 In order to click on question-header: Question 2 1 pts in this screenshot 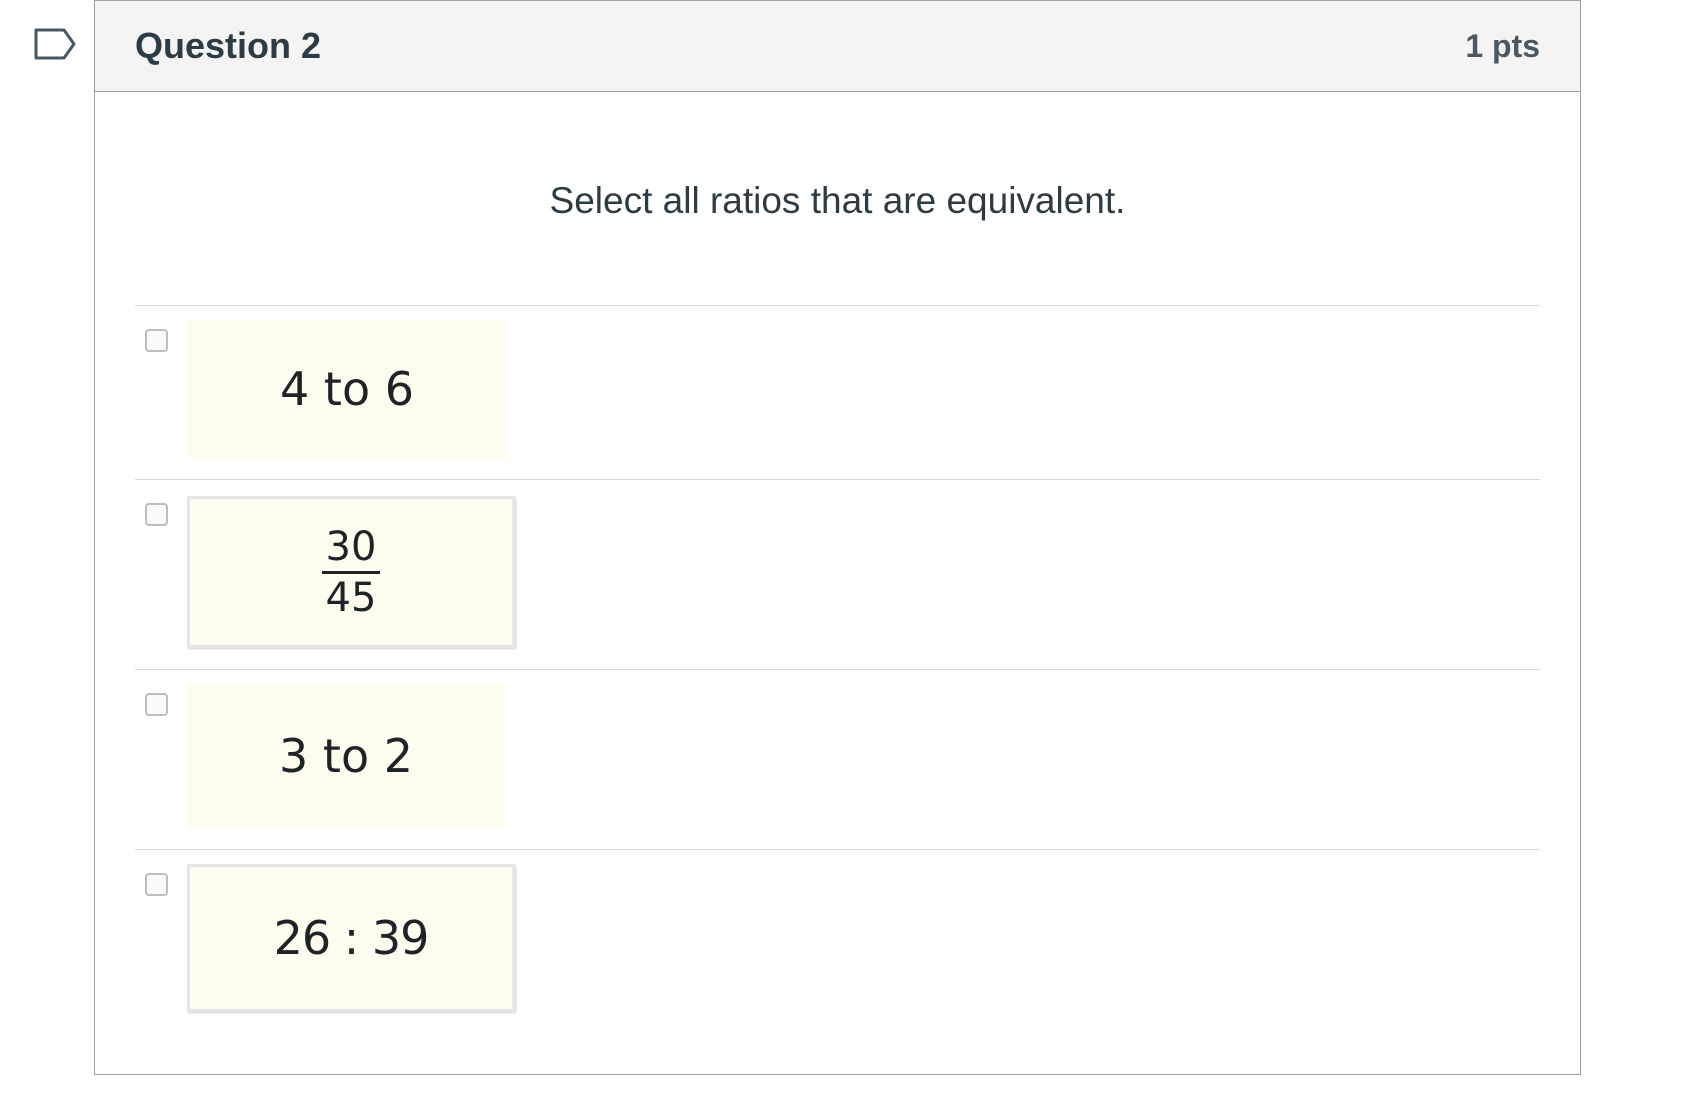, I will do `click(837, 46)`.